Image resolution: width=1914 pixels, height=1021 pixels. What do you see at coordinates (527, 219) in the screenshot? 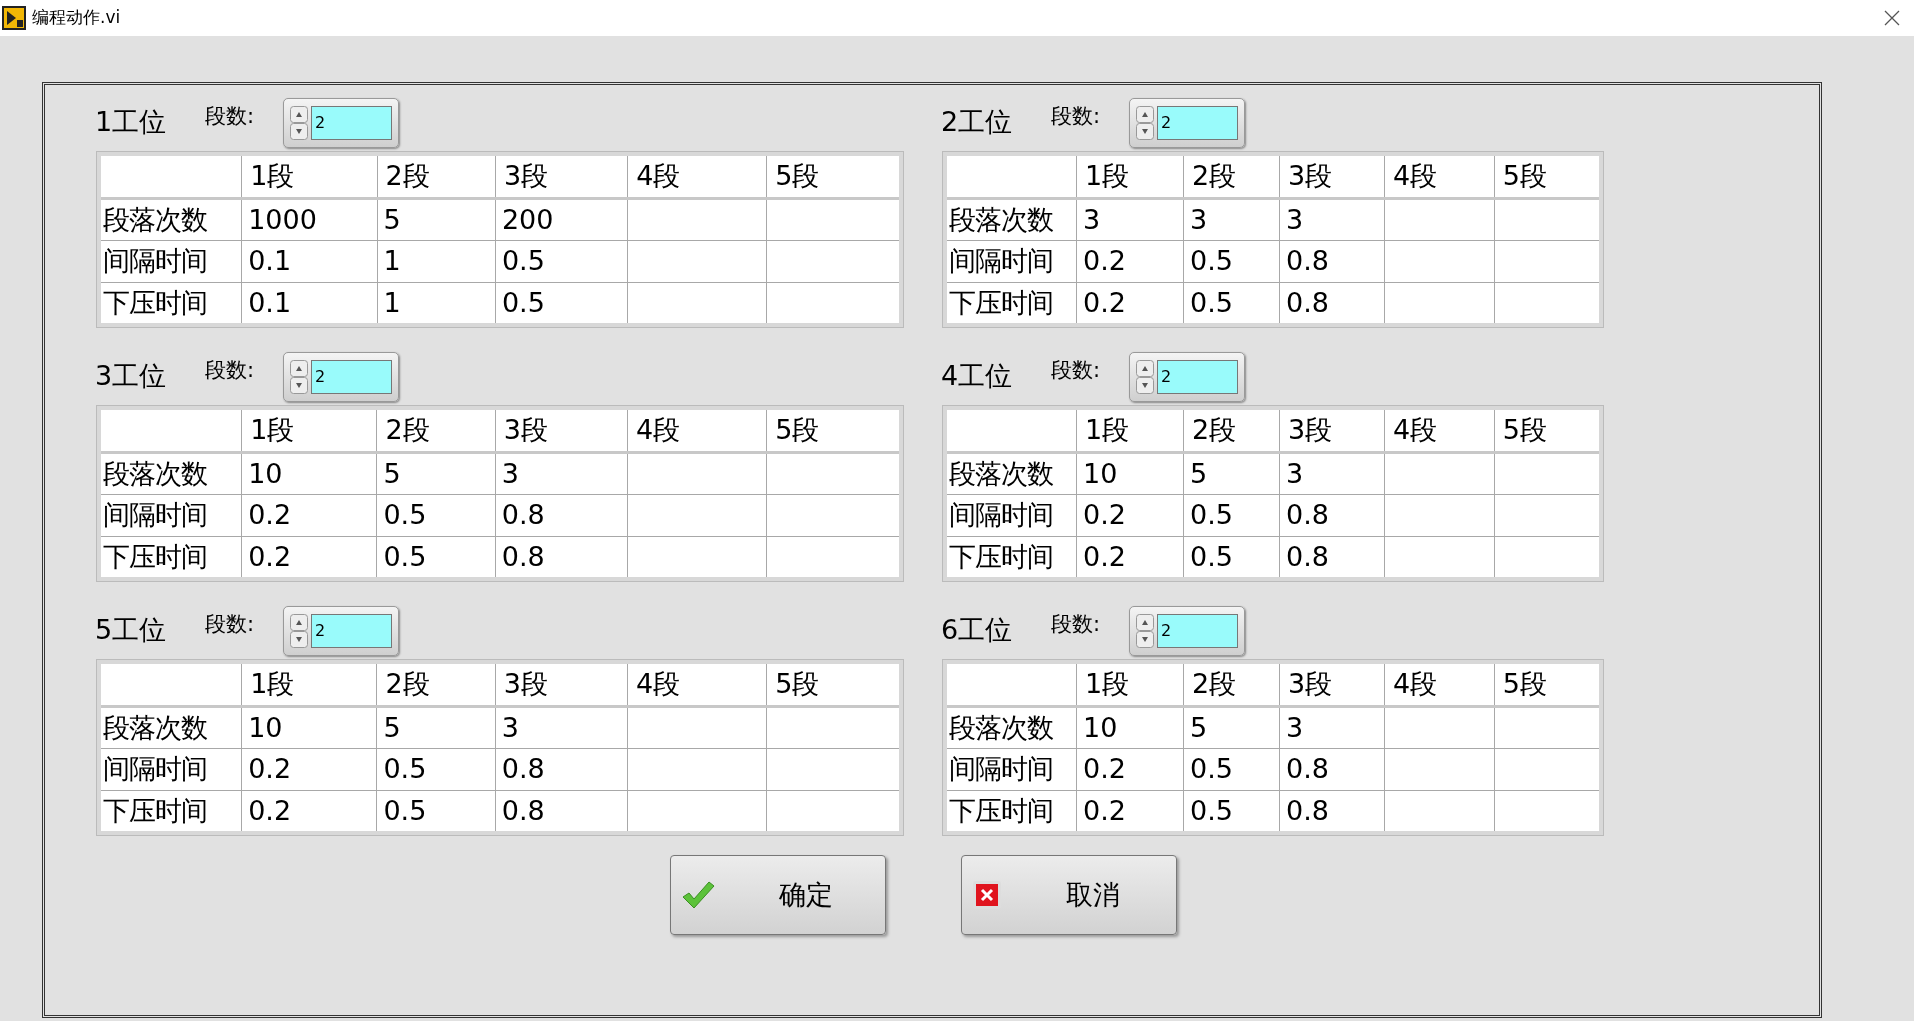
I see `table-cell: 200` at bounding box center [527, 219].